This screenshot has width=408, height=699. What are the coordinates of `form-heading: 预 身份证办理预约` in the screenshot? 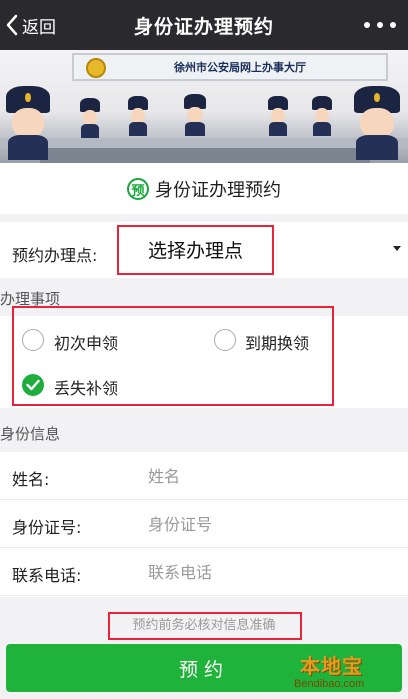 It's located at (204, 189).